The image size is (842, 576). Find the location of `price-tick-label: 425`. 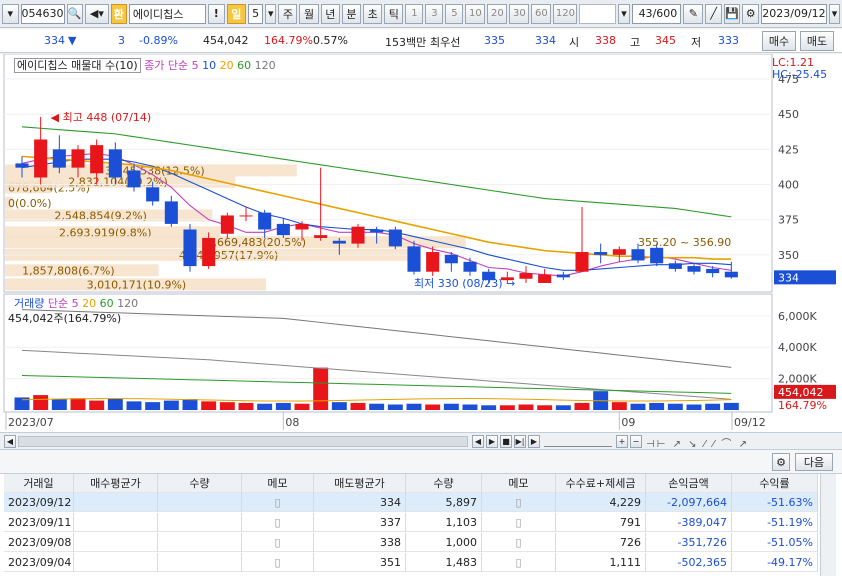

price-tick-label: 425 is located at coordinates (788, 149).